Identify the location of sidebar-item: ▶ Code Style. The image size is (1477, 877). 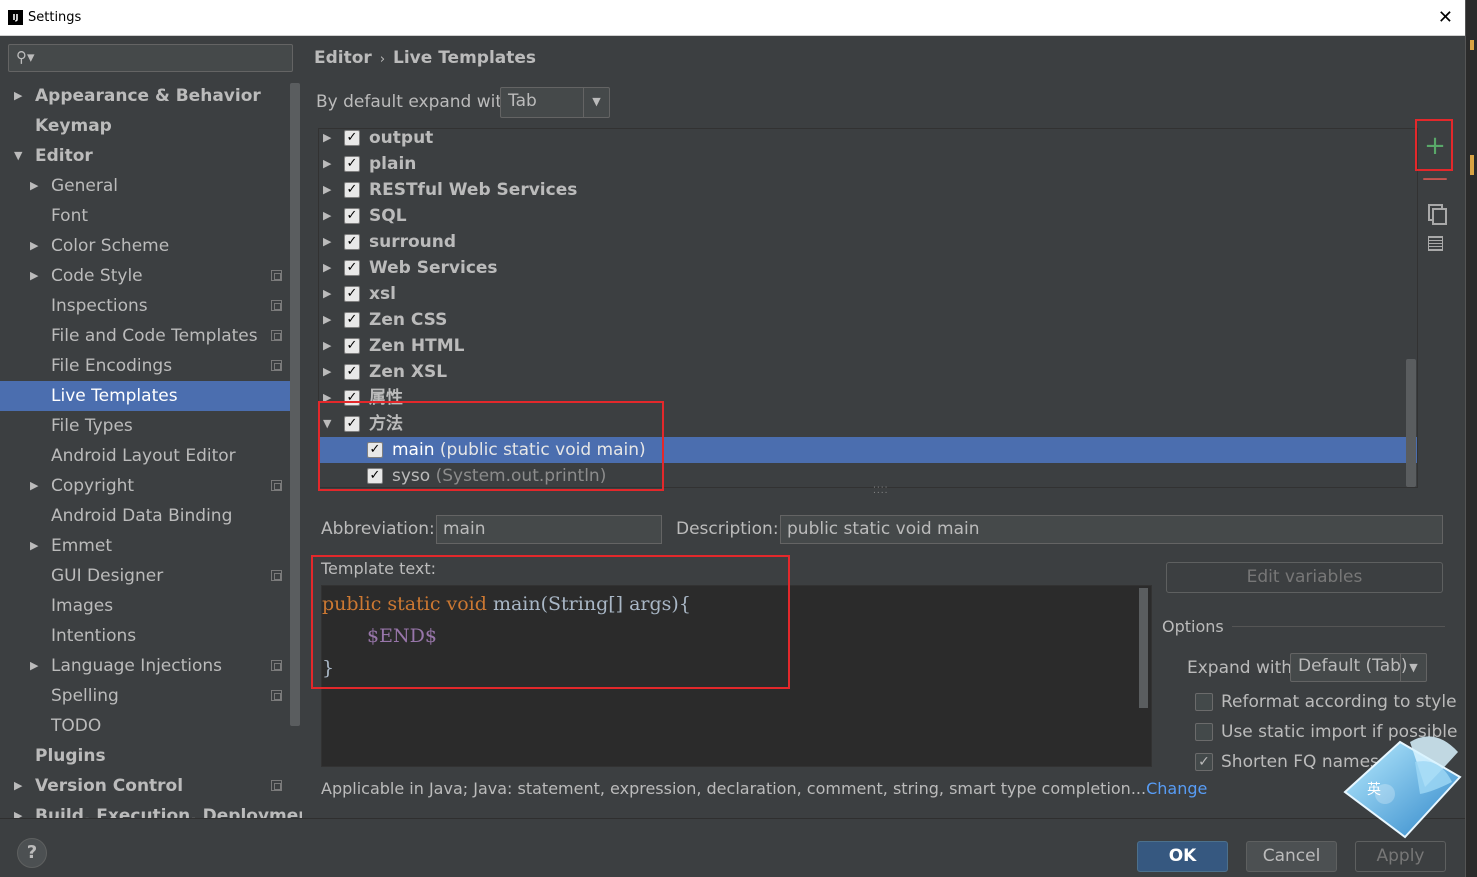
(151, 276).